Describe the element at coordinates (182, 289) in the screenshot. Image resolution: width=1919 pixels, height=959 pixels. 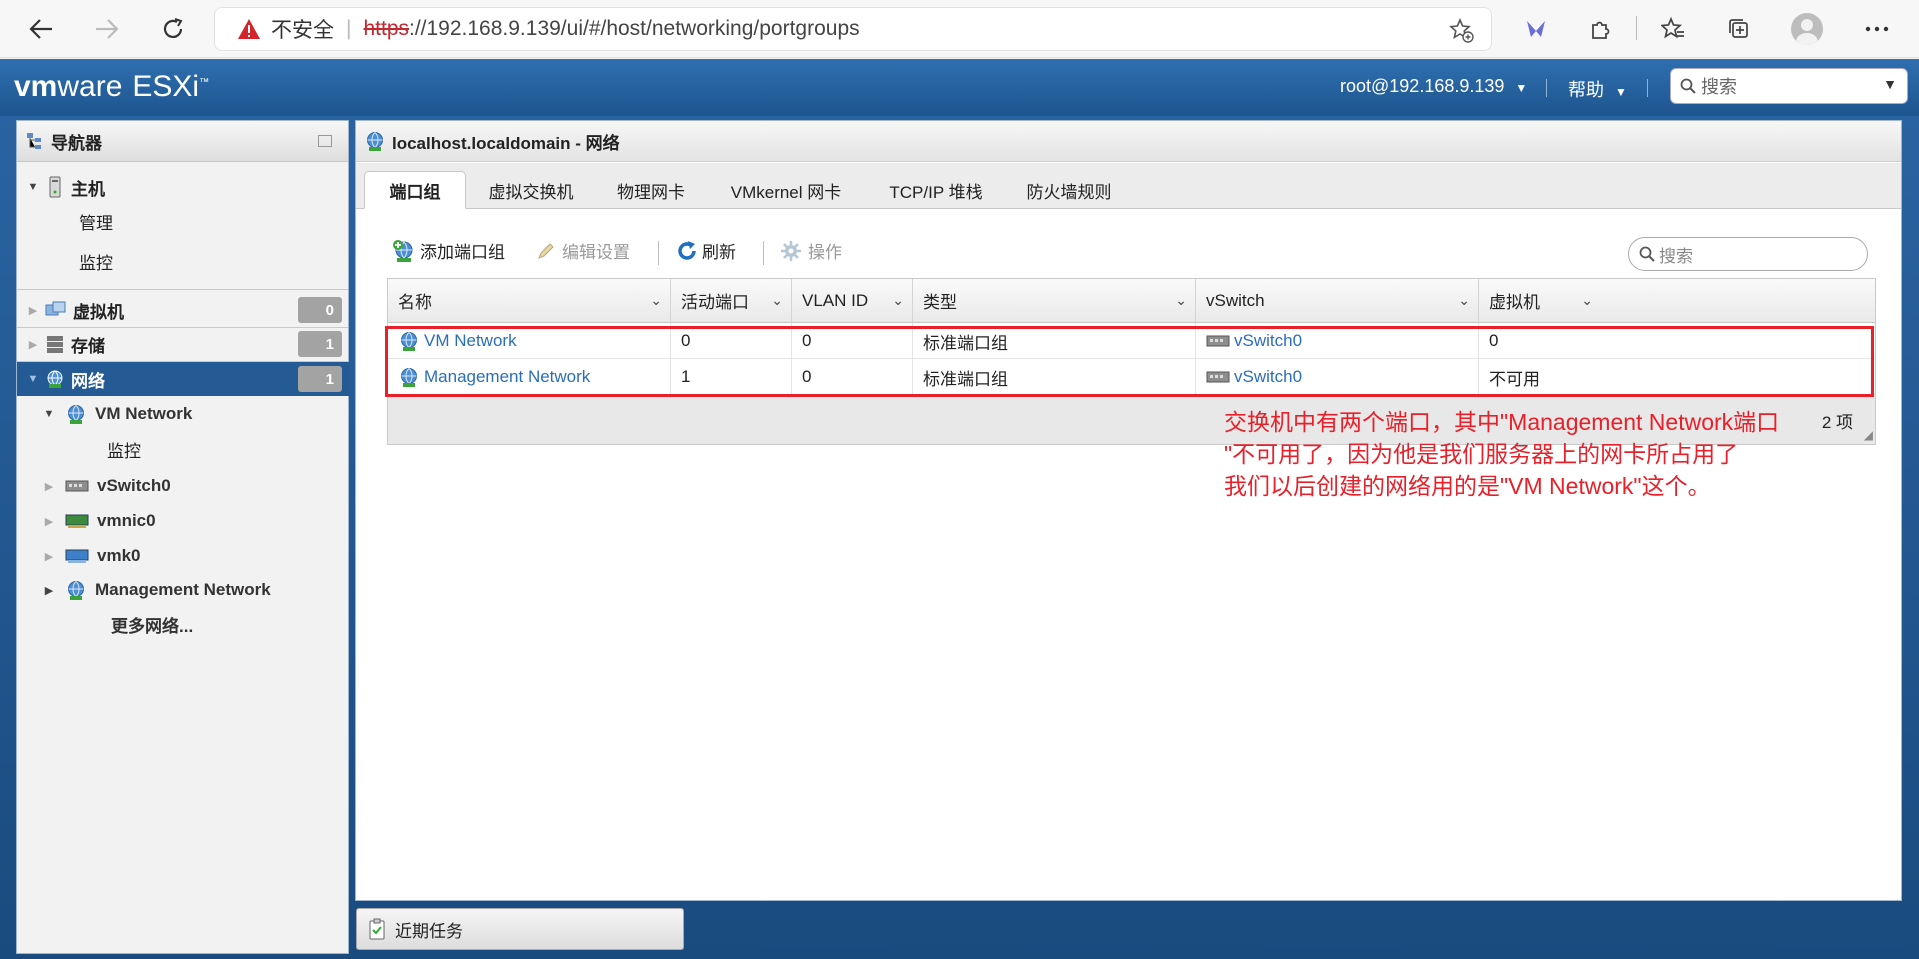
I see `nav-divider` at that location.